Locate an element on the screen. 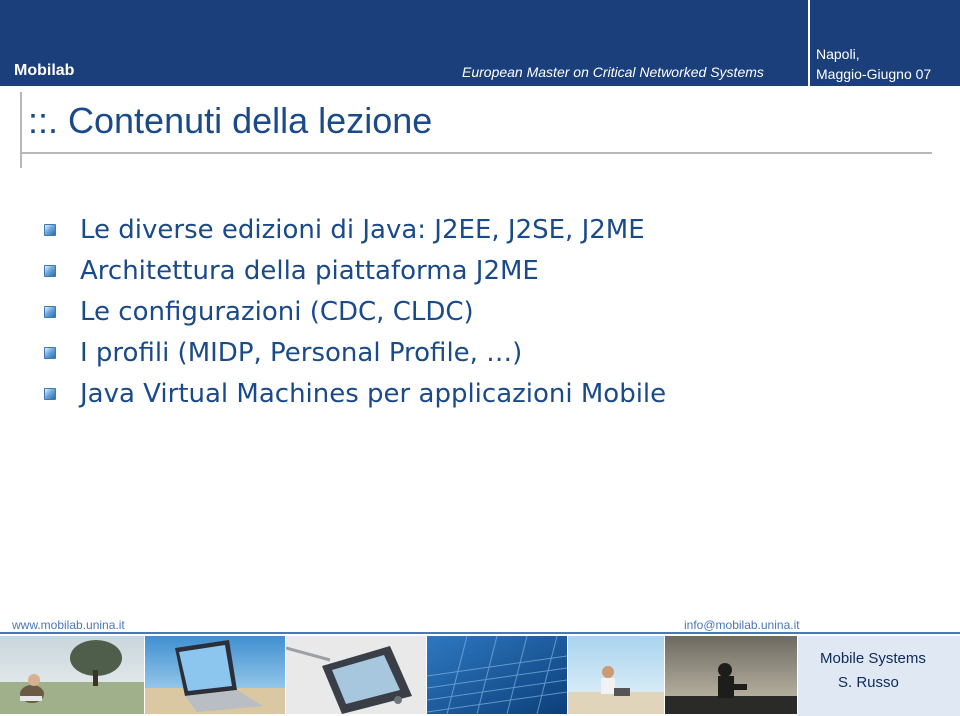 The image size is (960, 716). tree-field-photo is located at coordinates (72, 675).